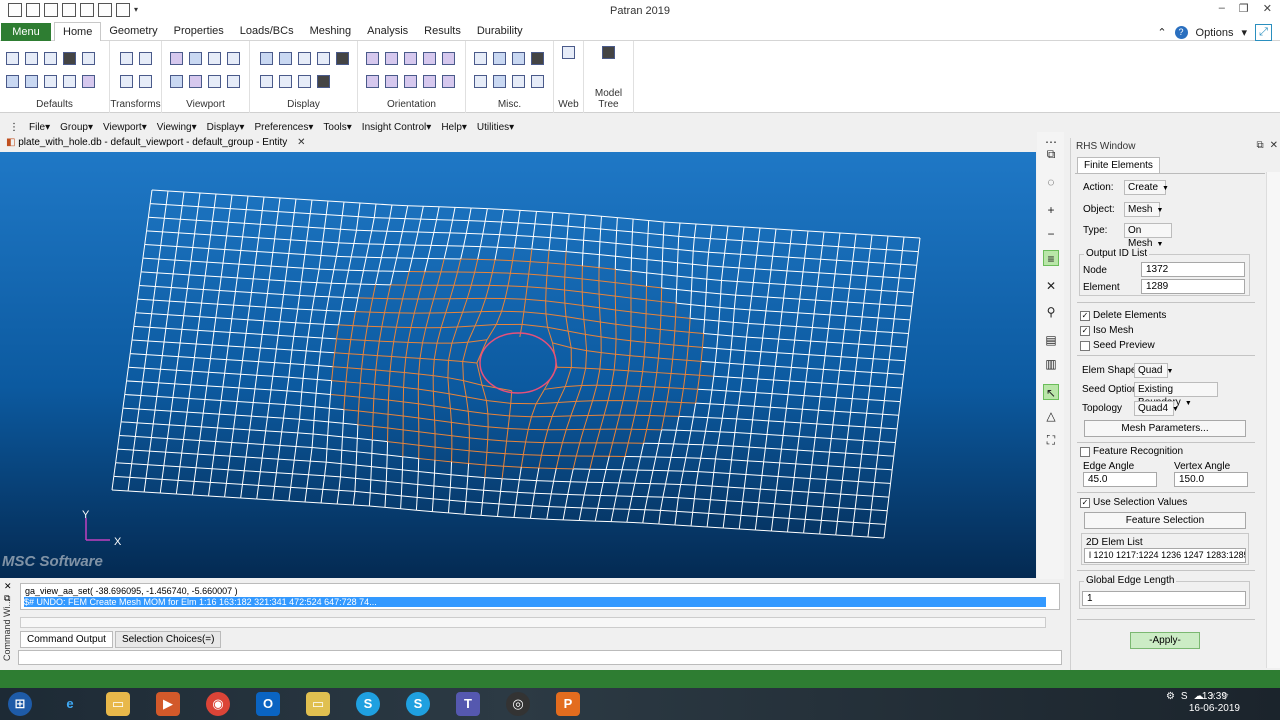 The image size is (1280, 720). What do you see at coordinates (418, 704) in the screenshot?
I see `skype-business-icon: S` at bounding box center [418, 704].